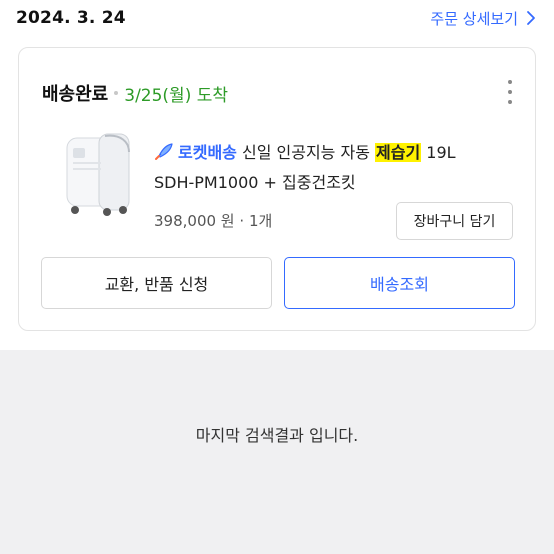 Image resolution: width=554 pixels, height=554 pixels. What do you see at coordinates (277, 435) in the screenshot?
I see `end-of-results-message: 마지막 검색결과 입니다.` at bounding box center [277, 435].